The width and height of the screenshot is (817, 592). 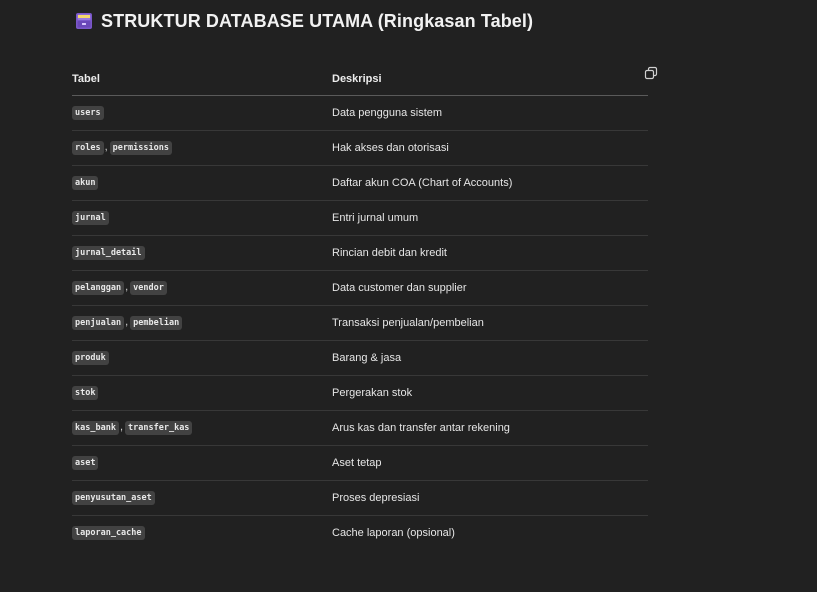 I want to click on table-name-cell: aset, so click(x=202, y=463).